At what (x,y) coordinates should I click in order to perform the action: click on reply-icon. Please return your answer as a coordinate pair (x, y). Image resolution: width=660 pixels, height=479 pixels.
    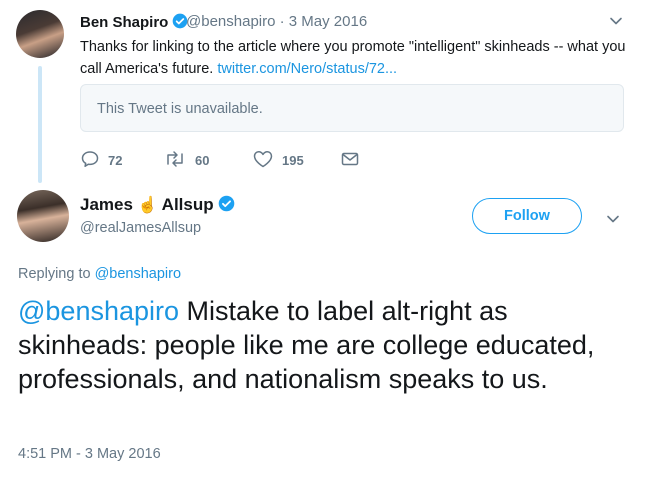
    Looking at the image, I should click on (94, 160).